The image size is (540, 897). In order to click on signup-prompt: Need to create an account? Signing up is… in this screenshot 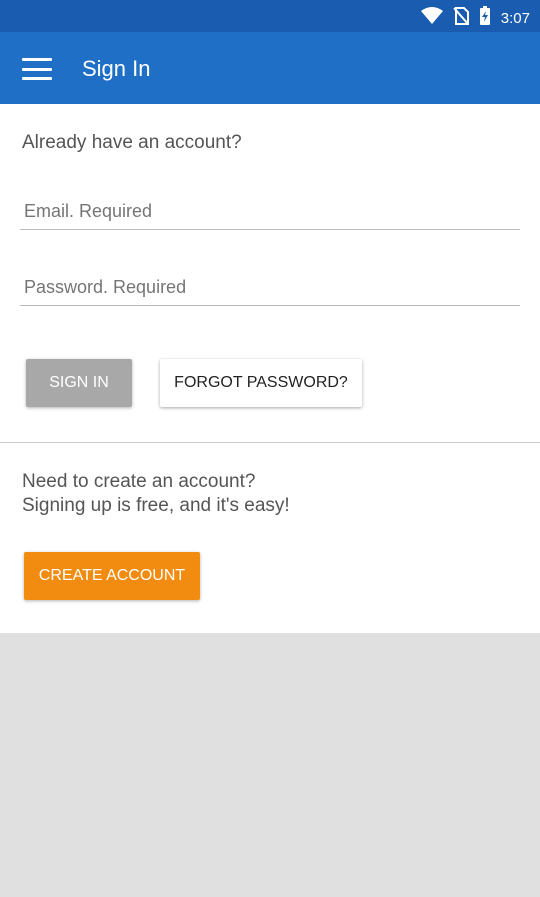, I will do `click(172, 494)`.